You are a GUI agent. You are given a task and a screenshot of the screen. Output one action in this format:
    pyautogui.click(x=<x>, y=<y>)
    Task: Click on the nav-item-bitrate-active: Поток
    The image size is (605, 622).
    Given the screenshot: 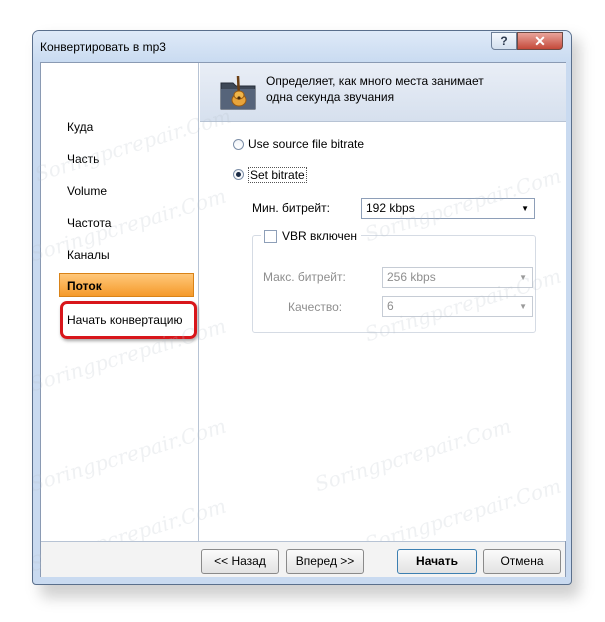 What is the action you would take?
    pyautogui.click(x=126, y=285)
    